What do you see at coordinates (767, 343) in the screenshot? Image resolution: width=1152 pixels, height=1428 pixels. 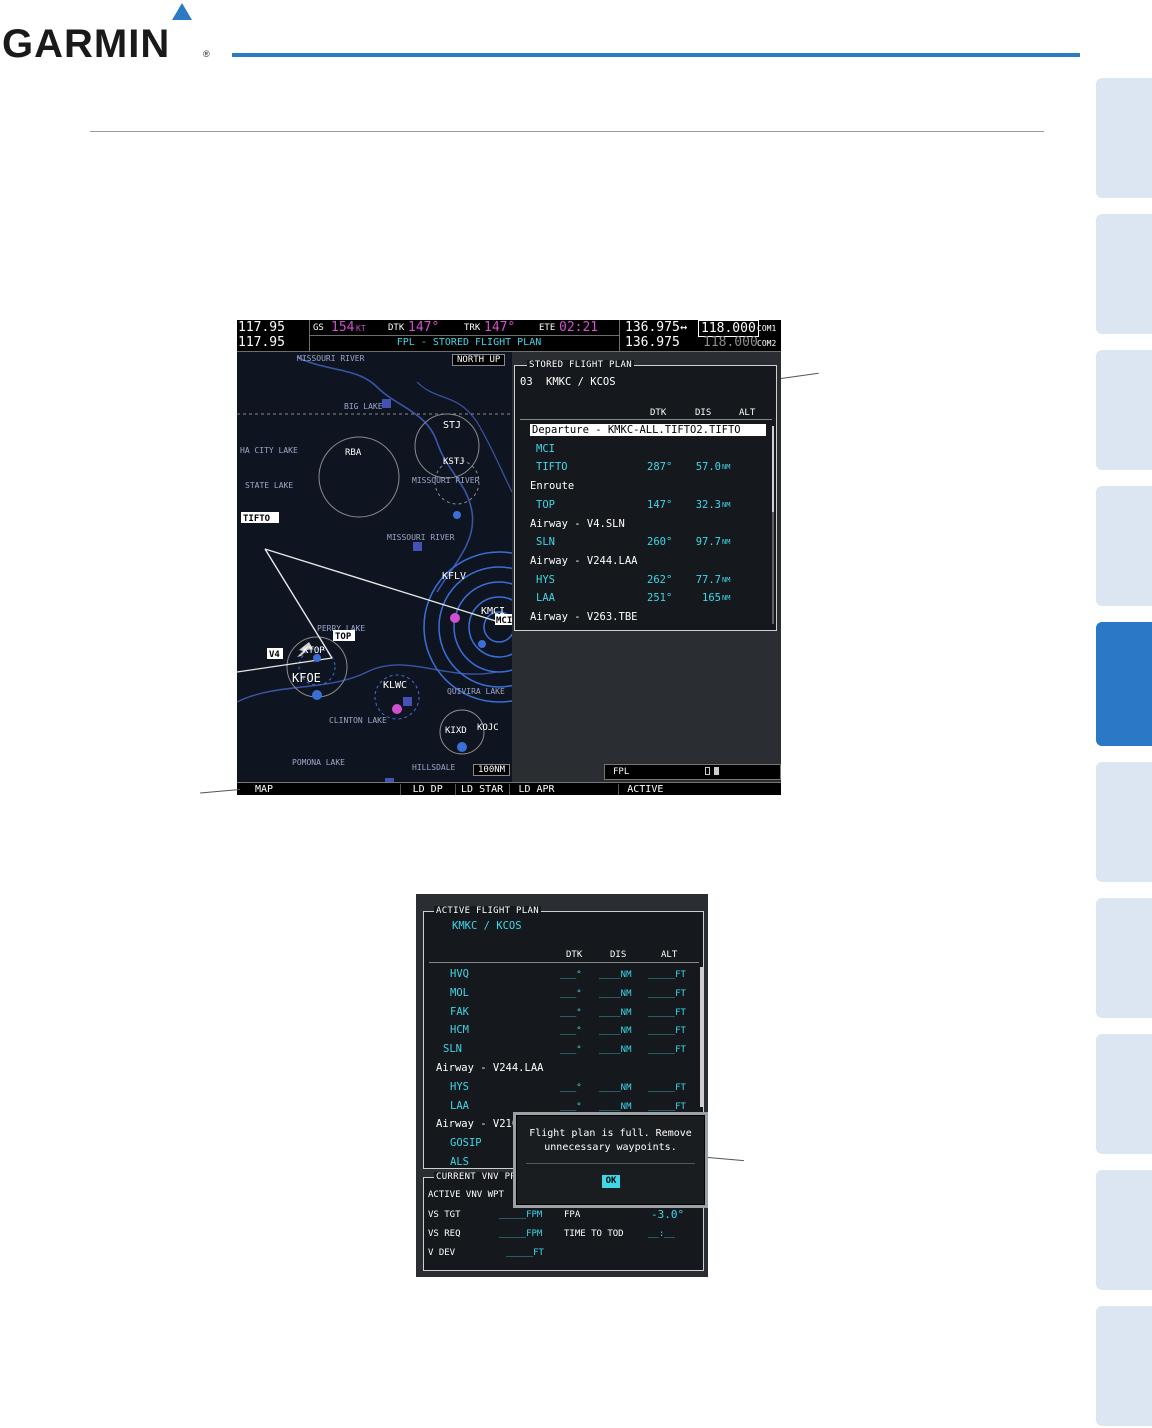 I see `com2-label: COM2` at bounding box center [767, 343].